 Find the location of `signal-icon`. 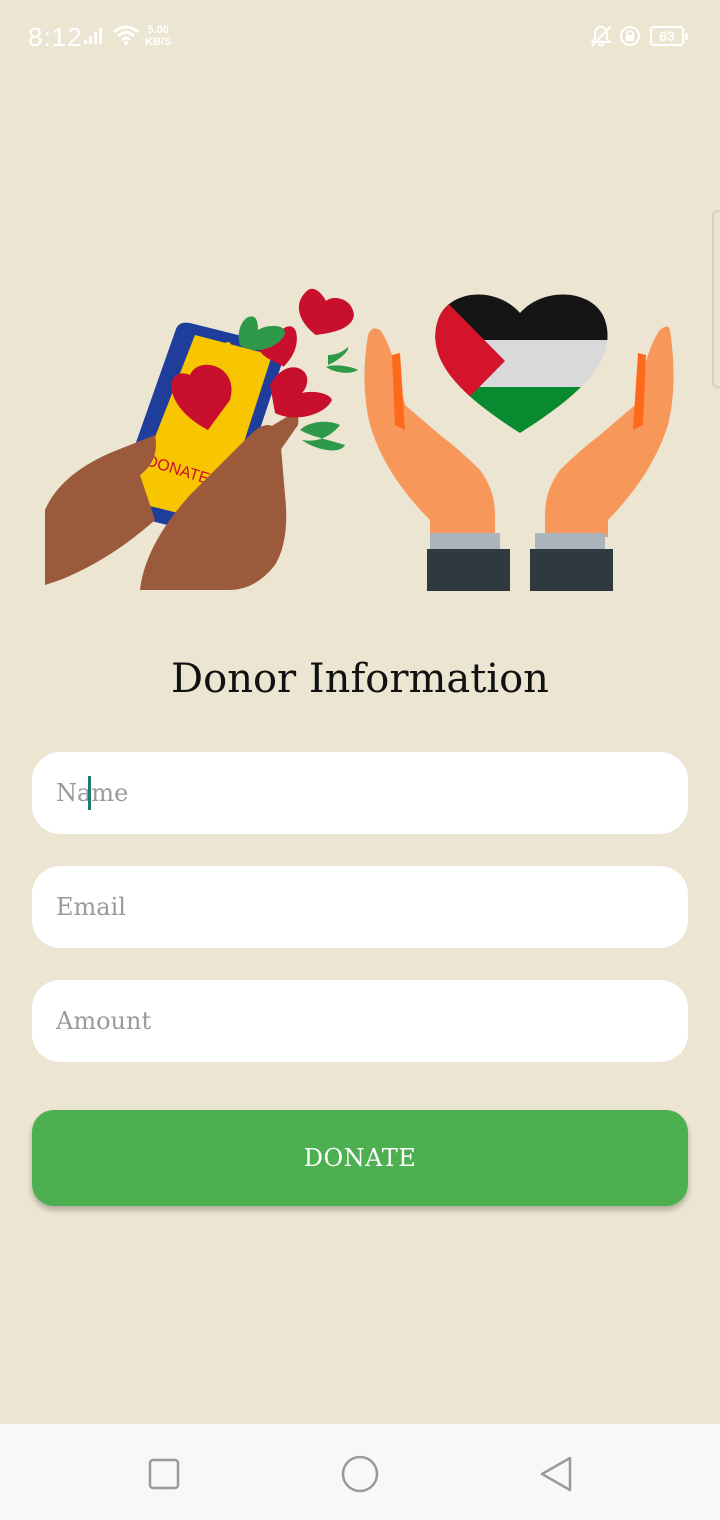

signal-icon is located at coordinates (95, 37).